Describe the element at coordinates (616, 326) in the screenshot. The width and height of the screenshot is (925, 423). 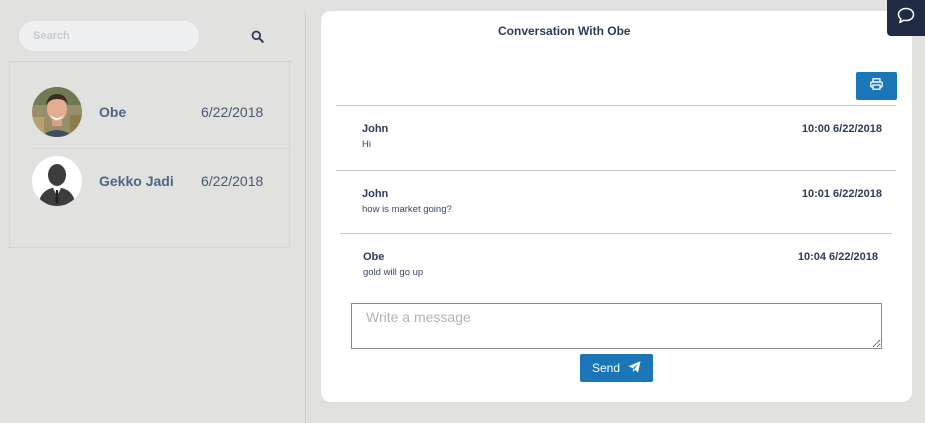
I see `message-input` at that location.